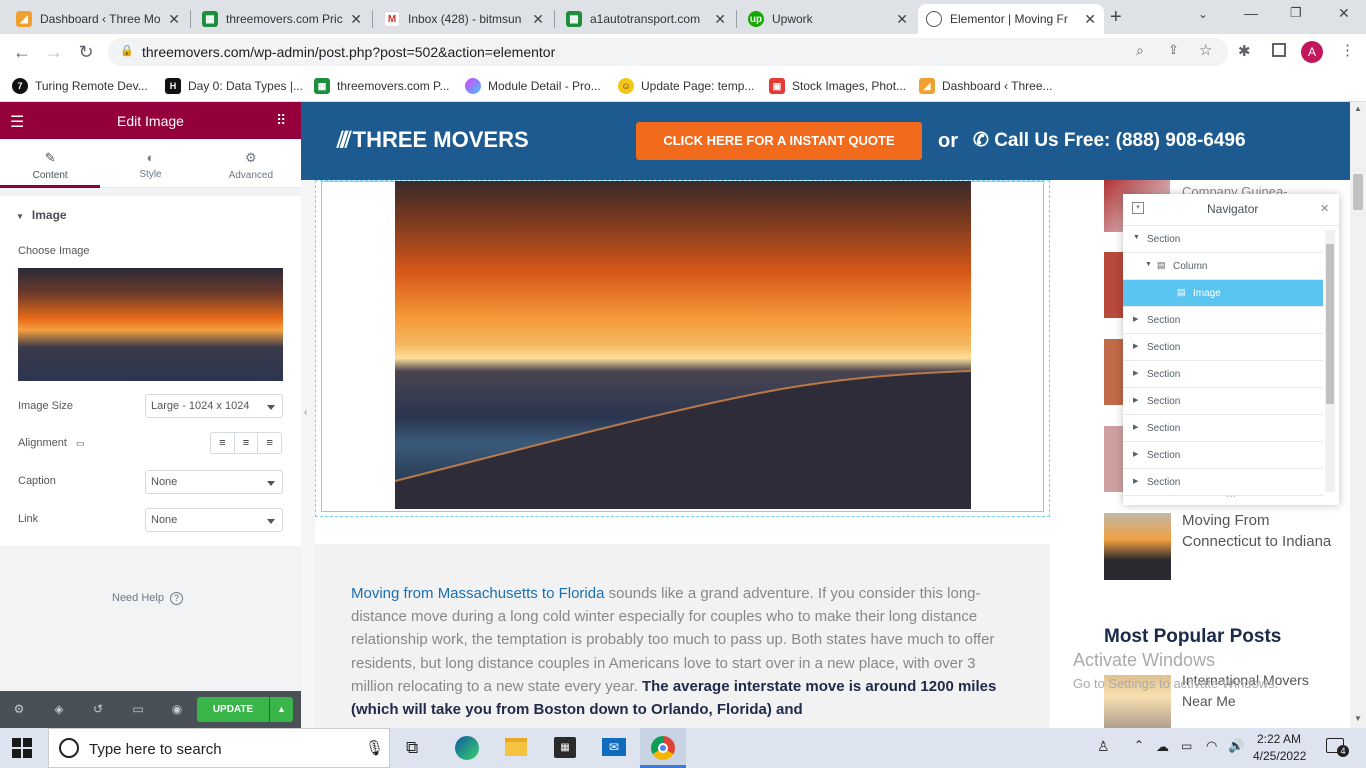 The width and height of the screenshot is (1366, 768). Describe the element at coordinates (233, 709) in the screenshot. I see `update-button: UPDATE` at that location.